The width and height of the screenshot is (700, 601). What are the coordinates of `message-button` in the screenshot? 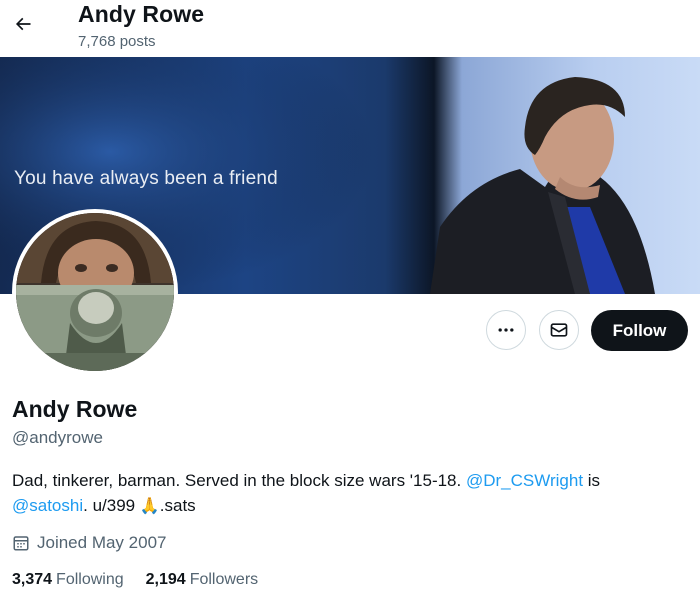 It's located at (559, 330).